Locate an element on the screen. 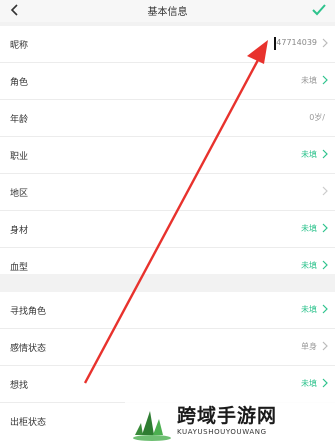 The image size is (335, 444). watermark-title: 跨域手游网 is located at coordinates (227, 416).